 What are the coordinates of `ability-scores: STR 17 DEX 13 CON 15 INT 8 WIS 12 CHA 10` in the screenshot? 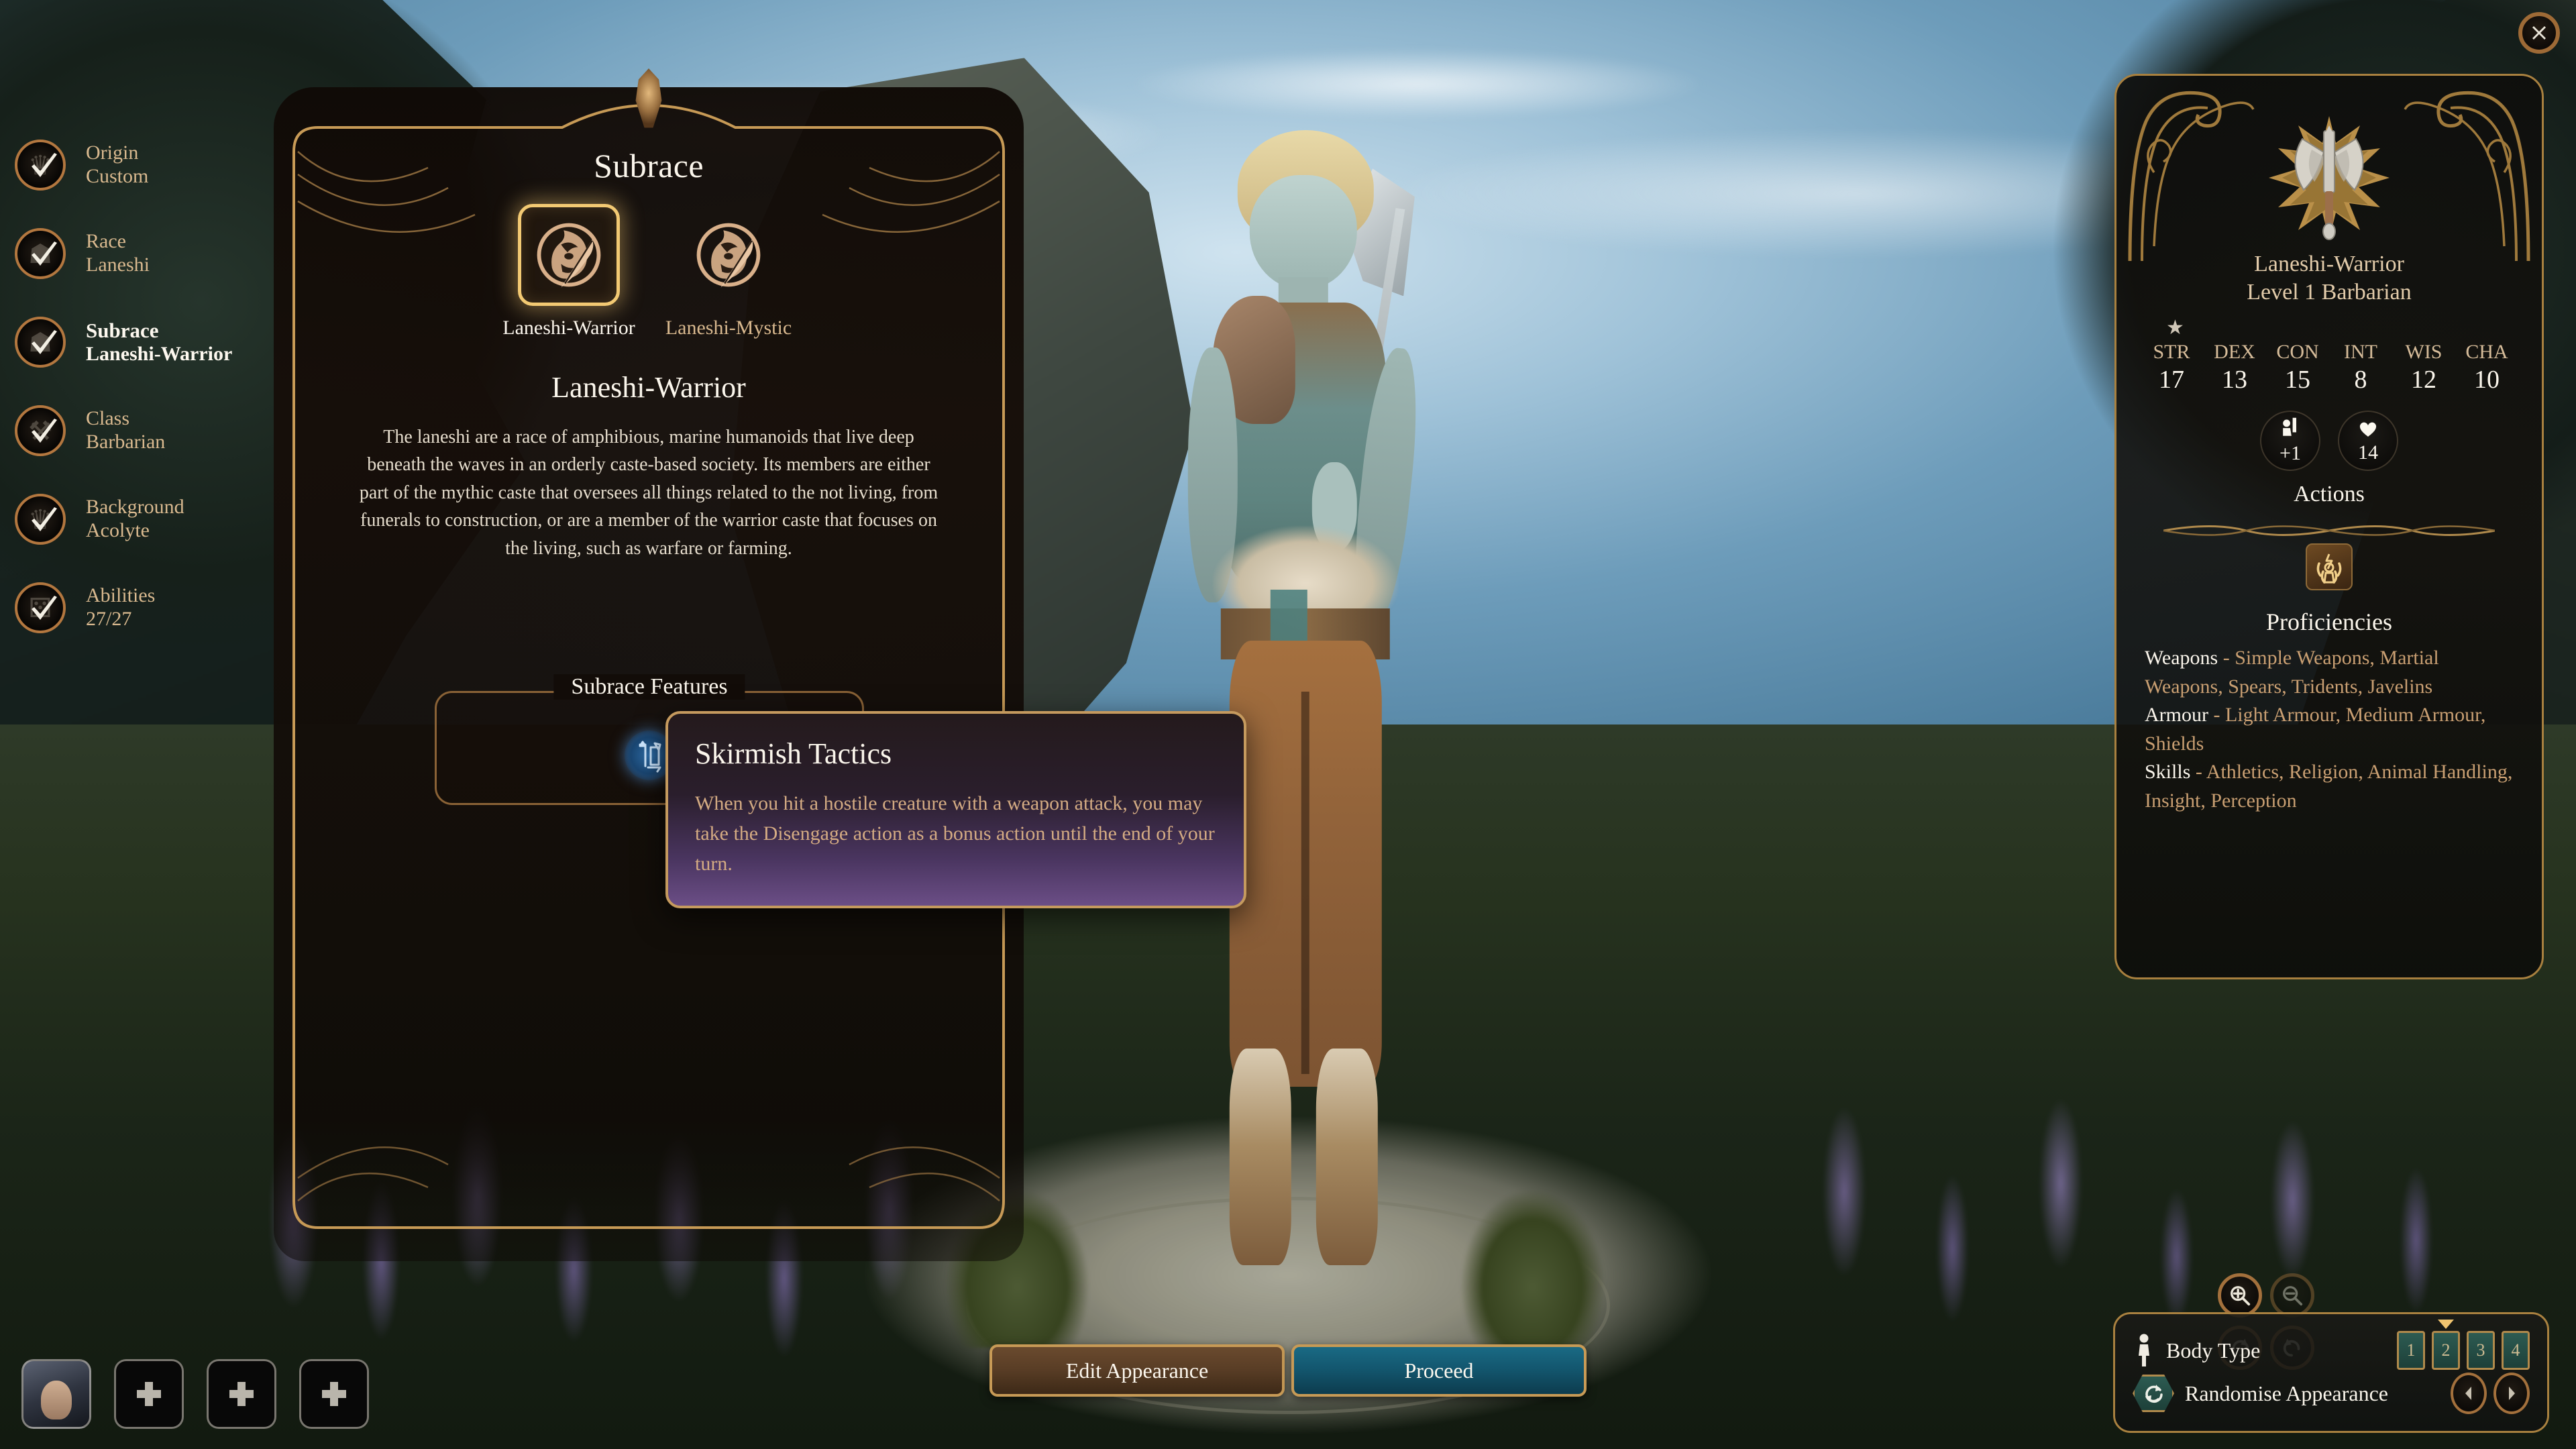 It's located at (2329, 367).